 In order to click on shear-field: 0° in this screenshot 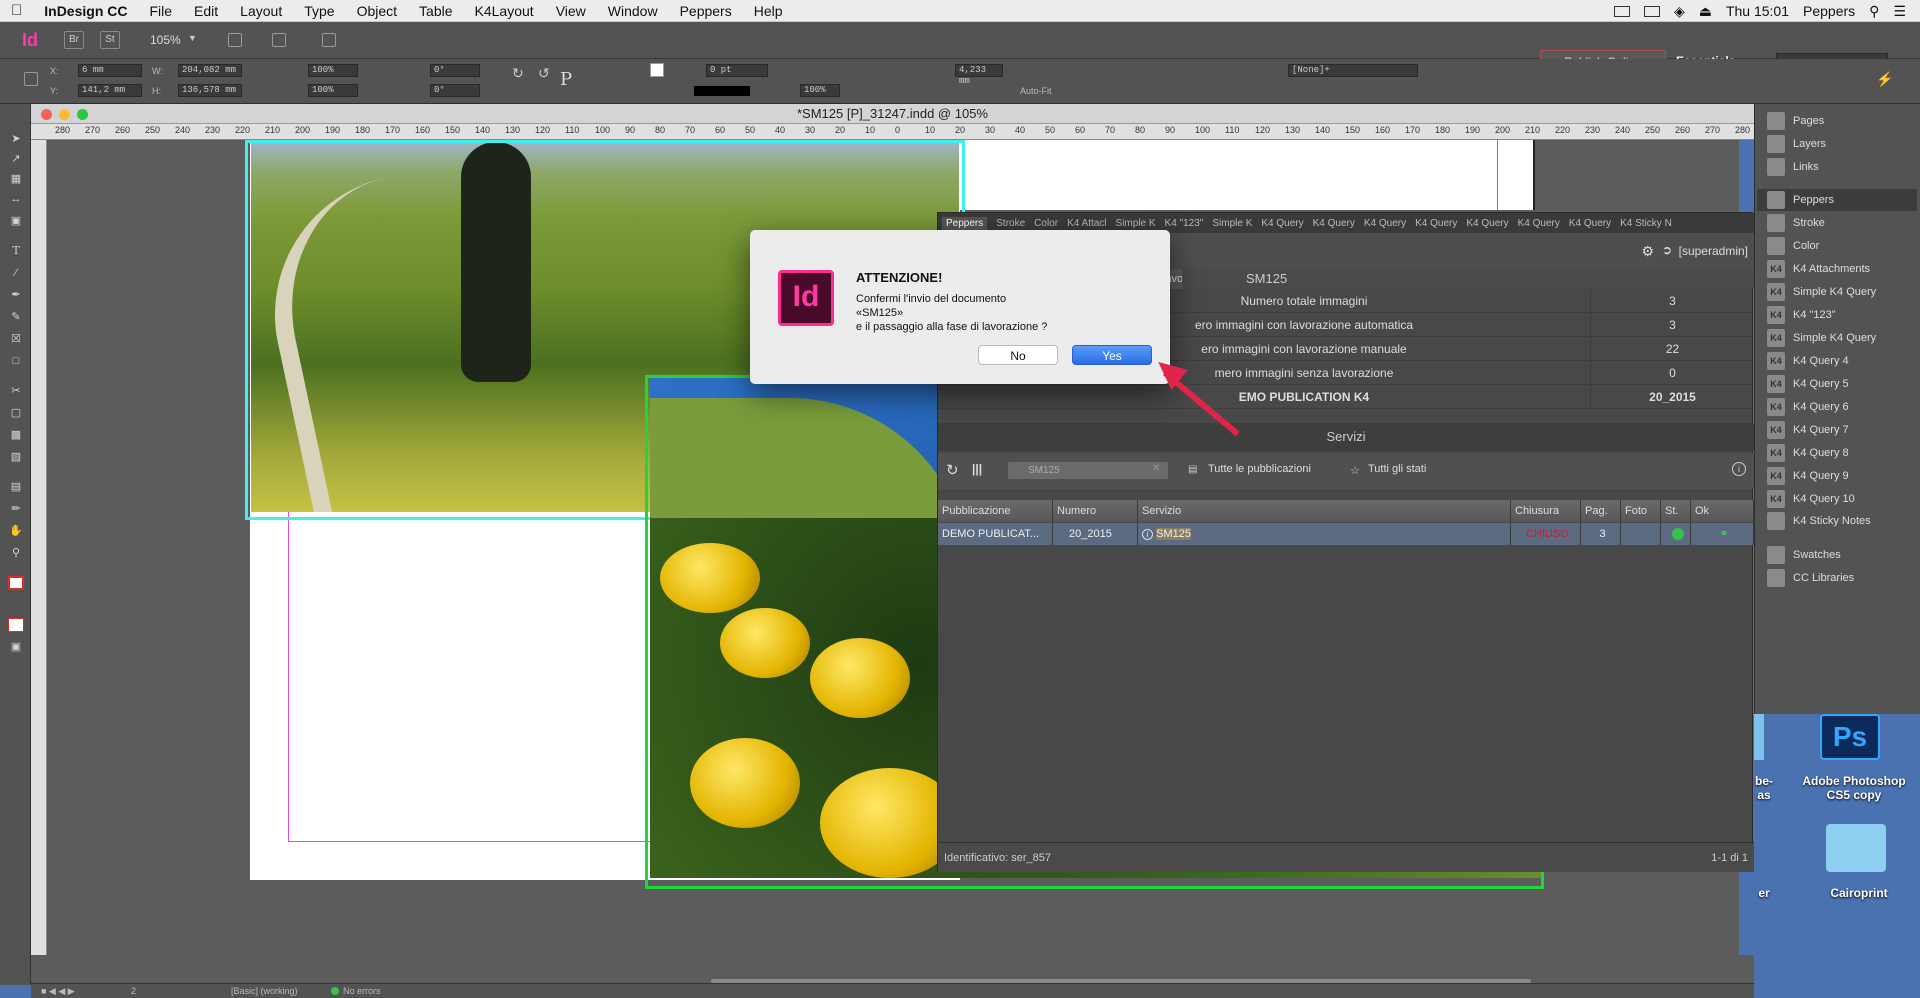, I will do `click(455, 90)`.